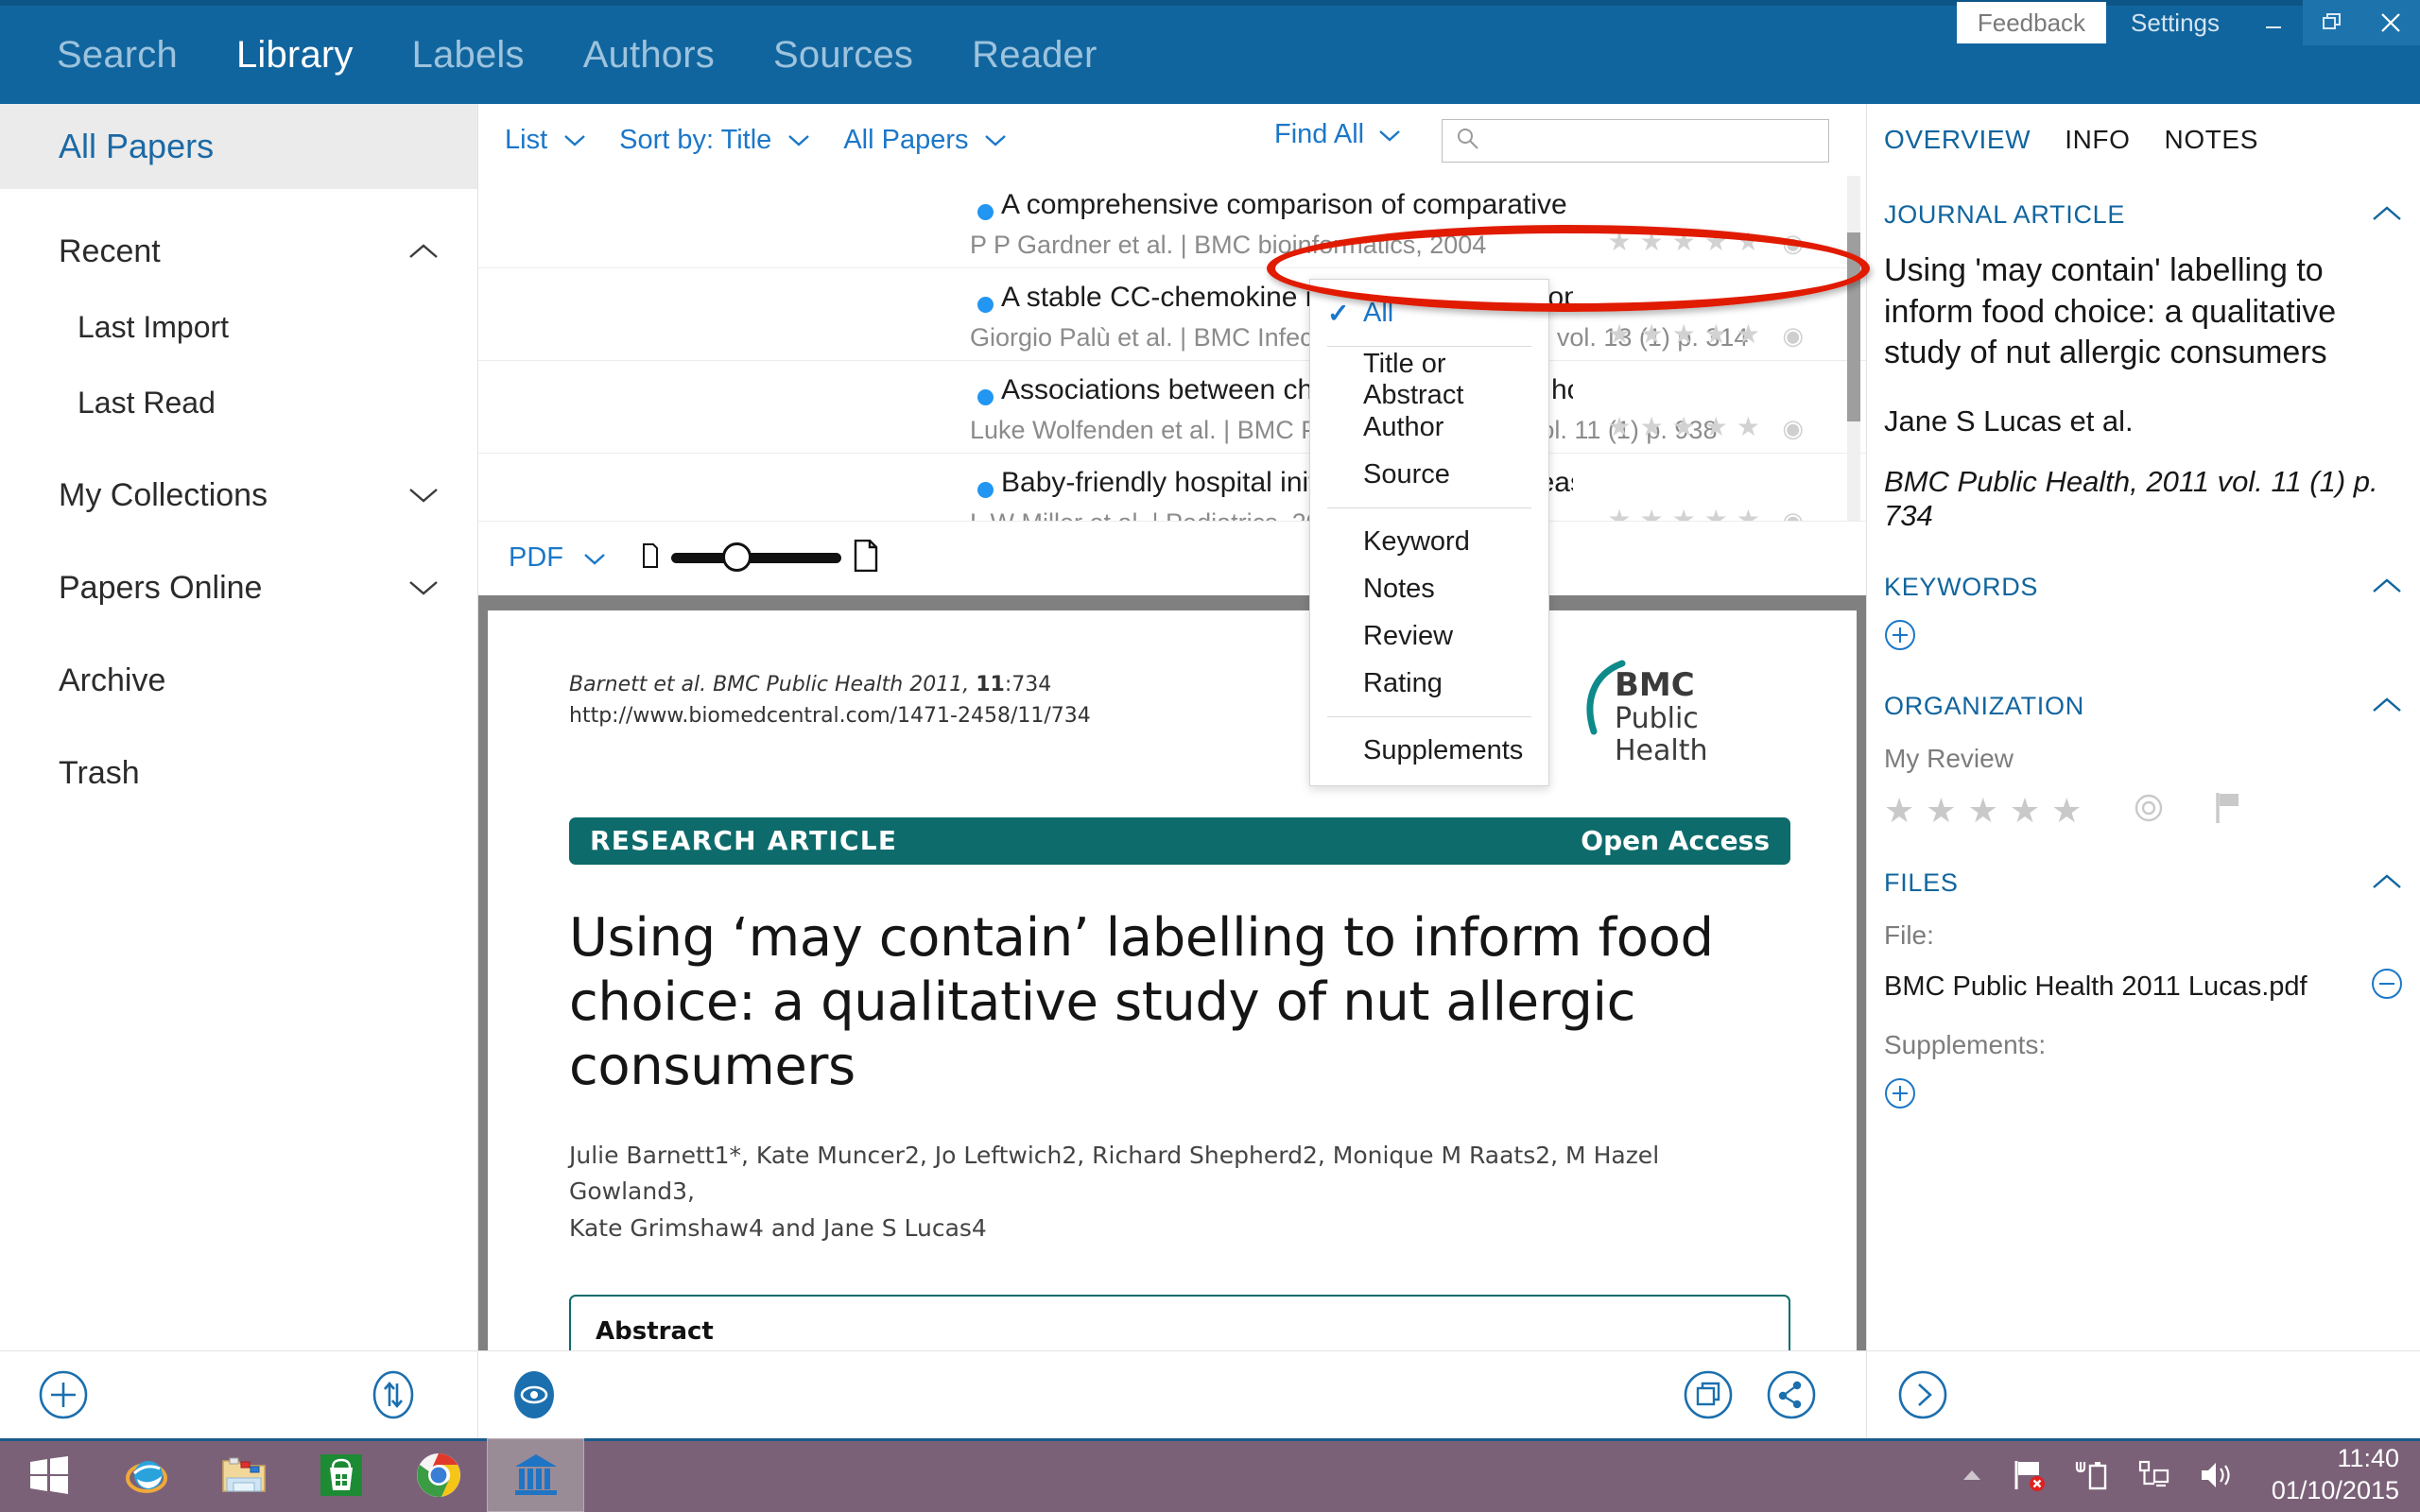  I want to click on next-button, so click(1922, 1394).